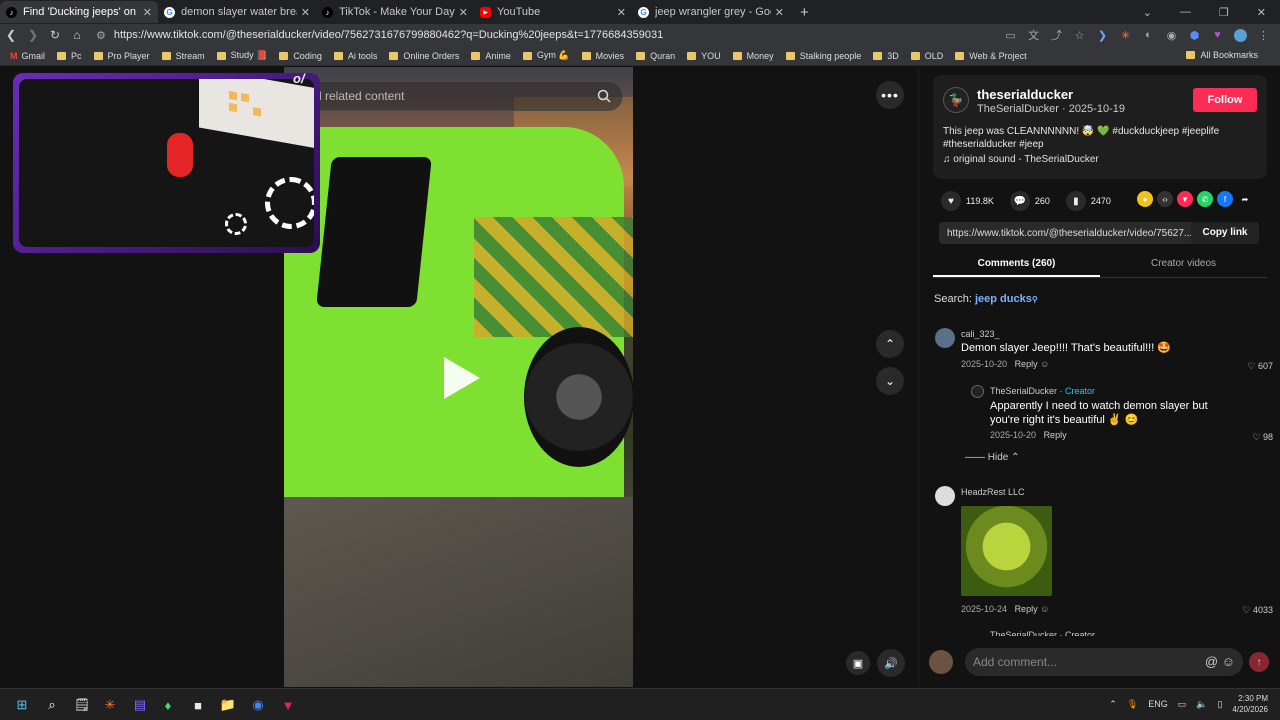  What do you see at coordinates (1263, 35) in the screenshot?
I see `menu-icon: ⋮` at bounding box center [1263, 35].